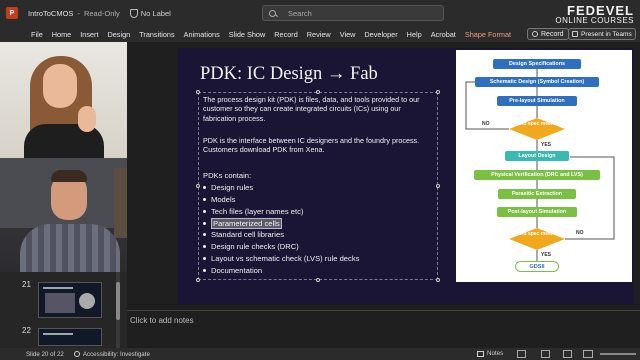 The width and height of the screenshot is (640, 360). I want to click on presenter-1-face, so click(60, 86).